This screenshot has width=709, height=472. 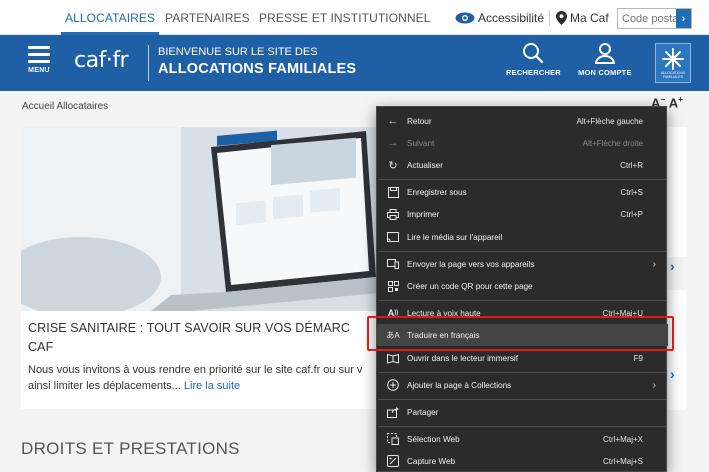 What do you see at coordinates (673, 74) in the screenshot?
I see `badge-text: ALLOCATIONS FAMILIALES` at bounding box center [673, 74].